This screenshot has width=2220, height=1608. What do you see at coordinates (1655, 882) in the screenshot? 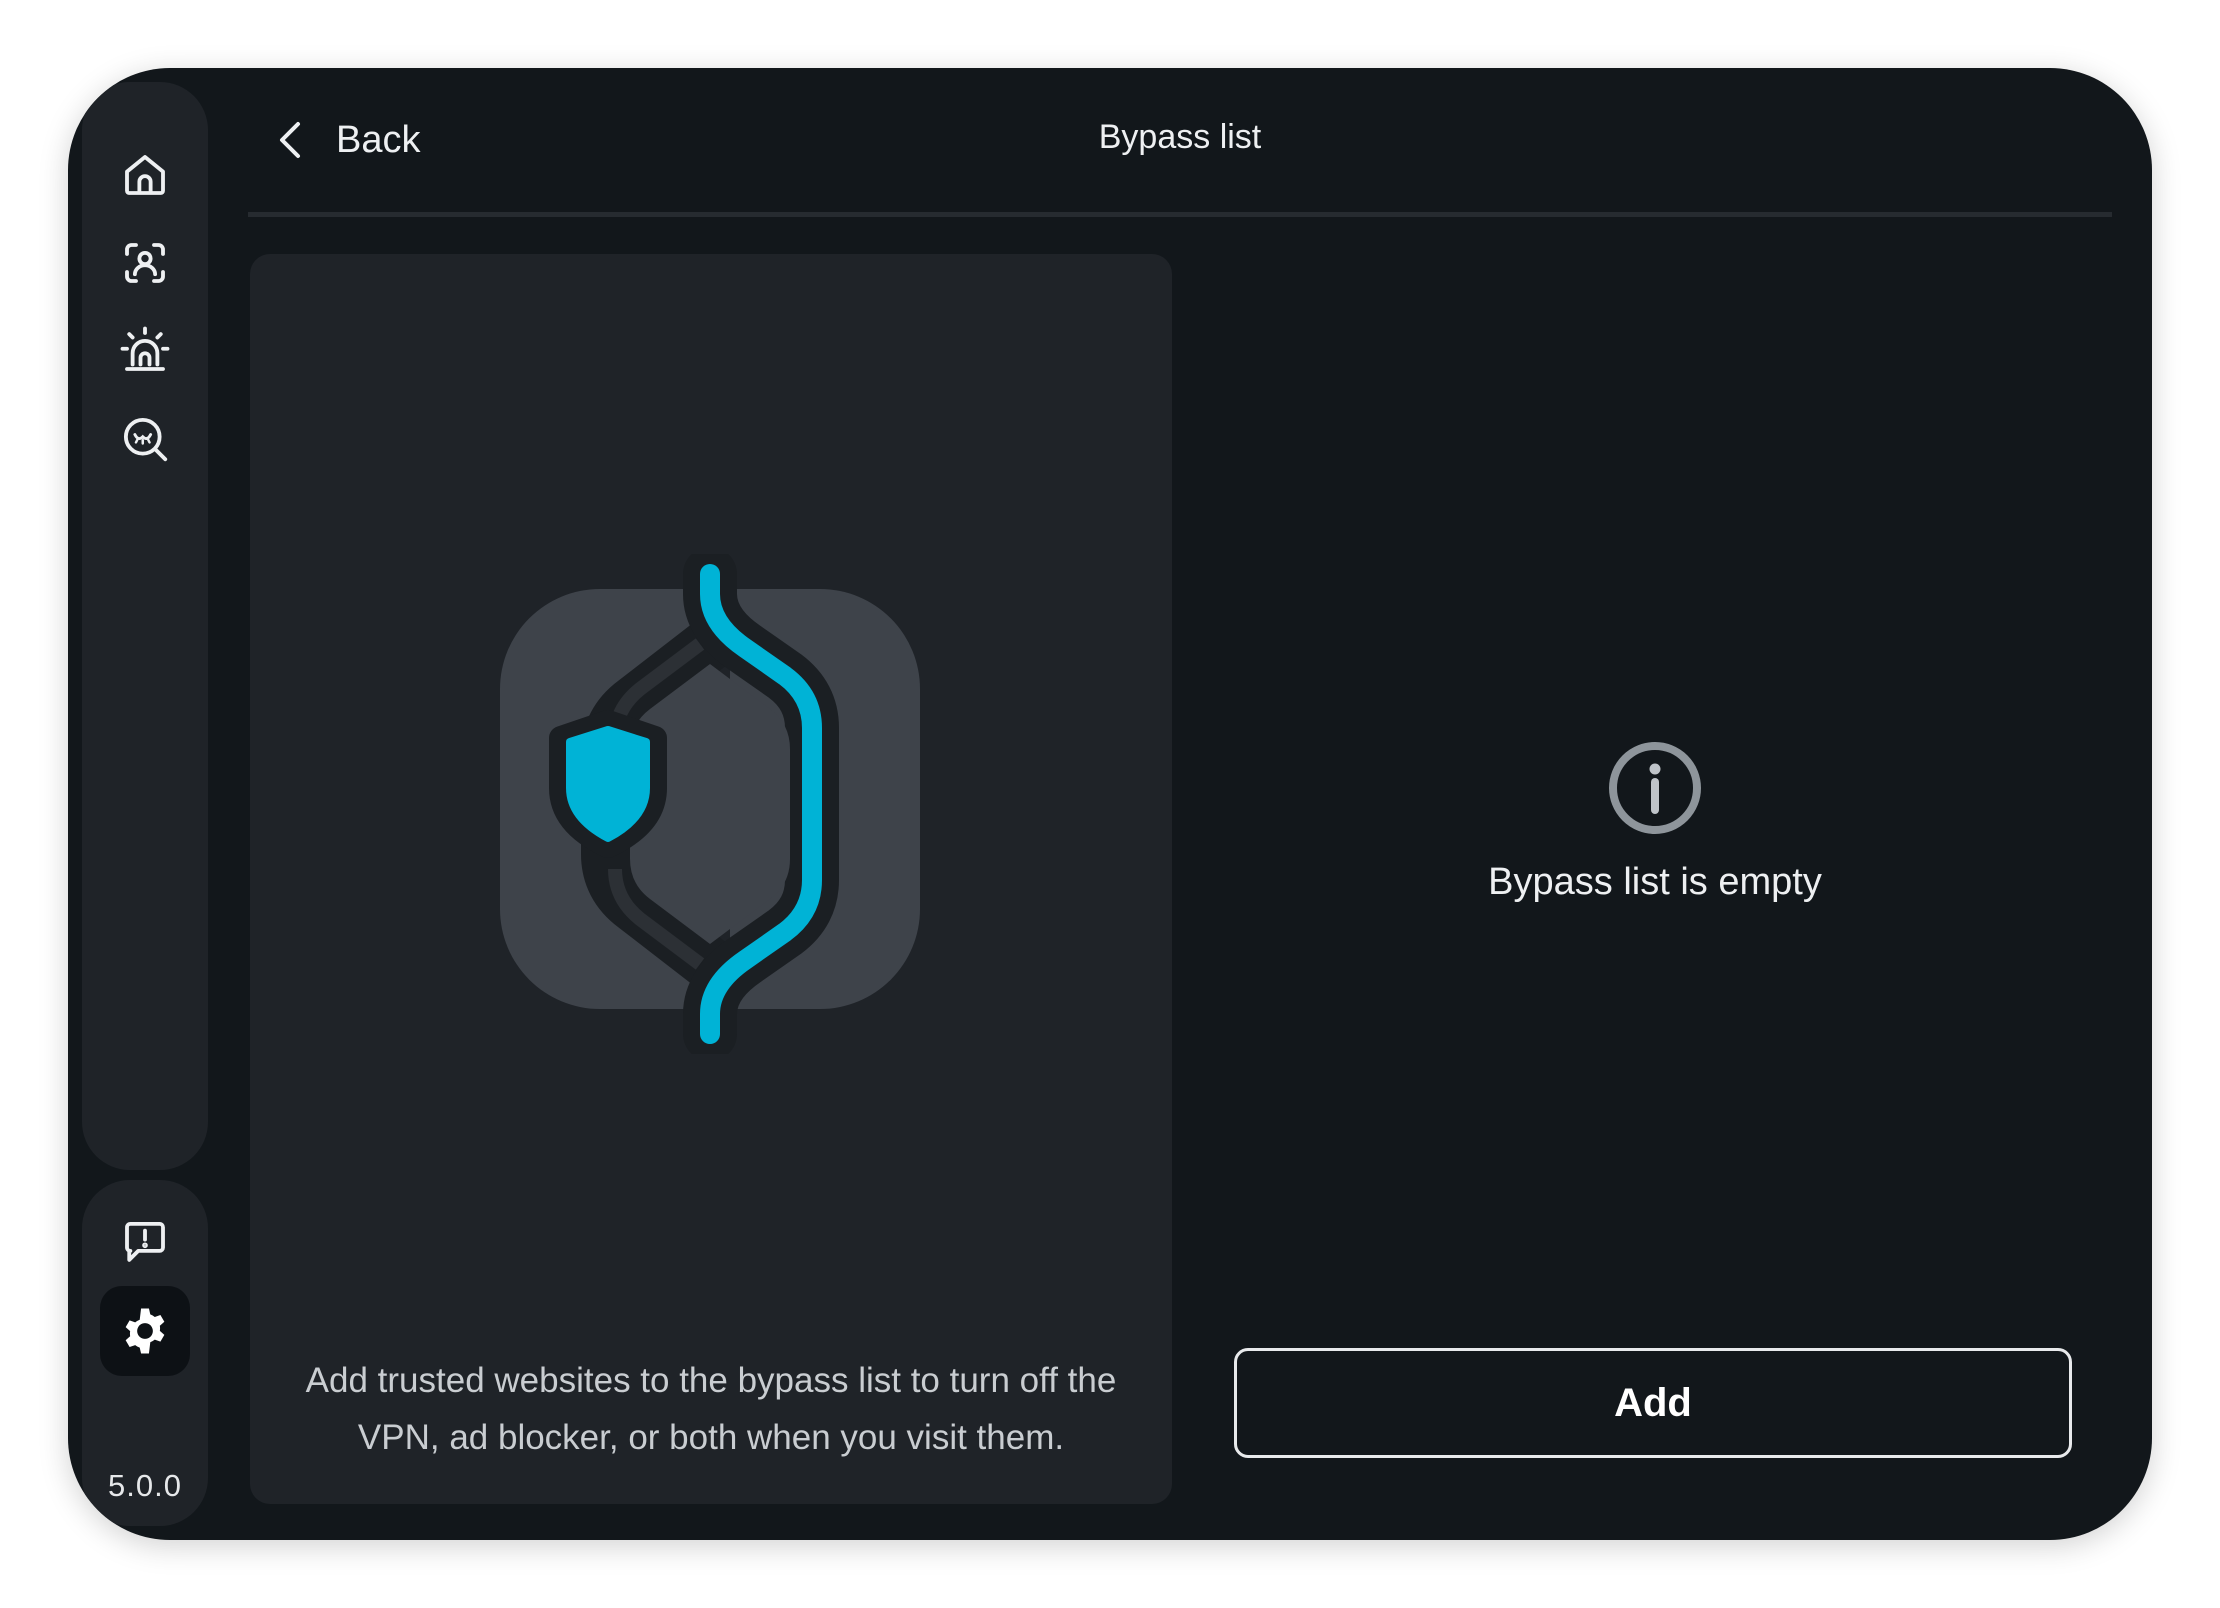
I see `empty-message: Bypass list is empty` at bounding box center [1655, 882].